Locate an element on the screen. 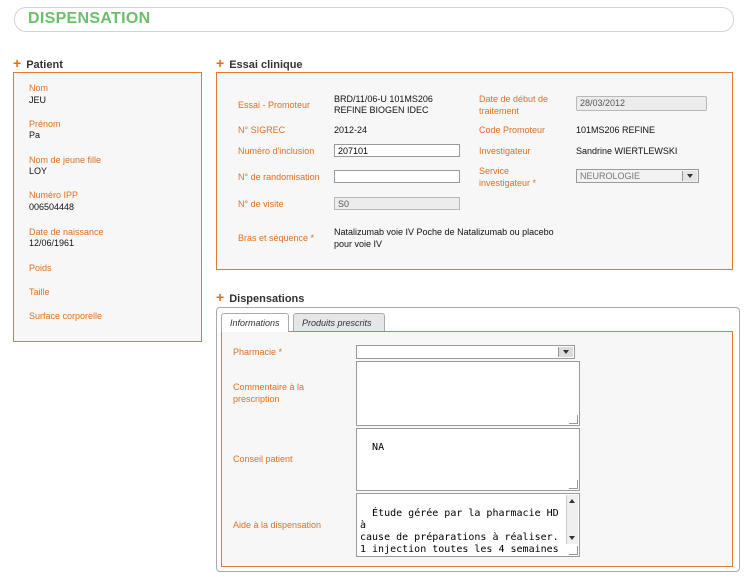 Image resolution: width=749 pixels, height=577 pixels. service-label-1: Service is located at coordinates (494, 171).